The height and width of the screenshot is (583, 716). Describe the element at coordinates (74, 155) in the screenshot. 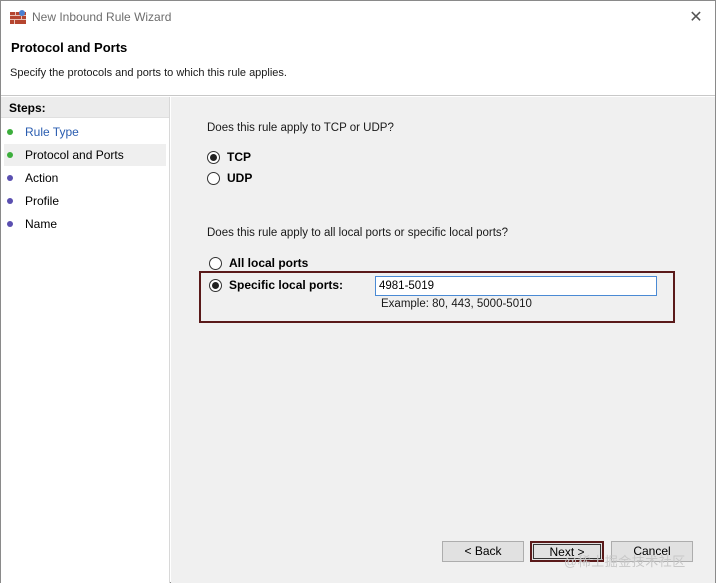

I see `step-label: Protocol and Ports` at that location.